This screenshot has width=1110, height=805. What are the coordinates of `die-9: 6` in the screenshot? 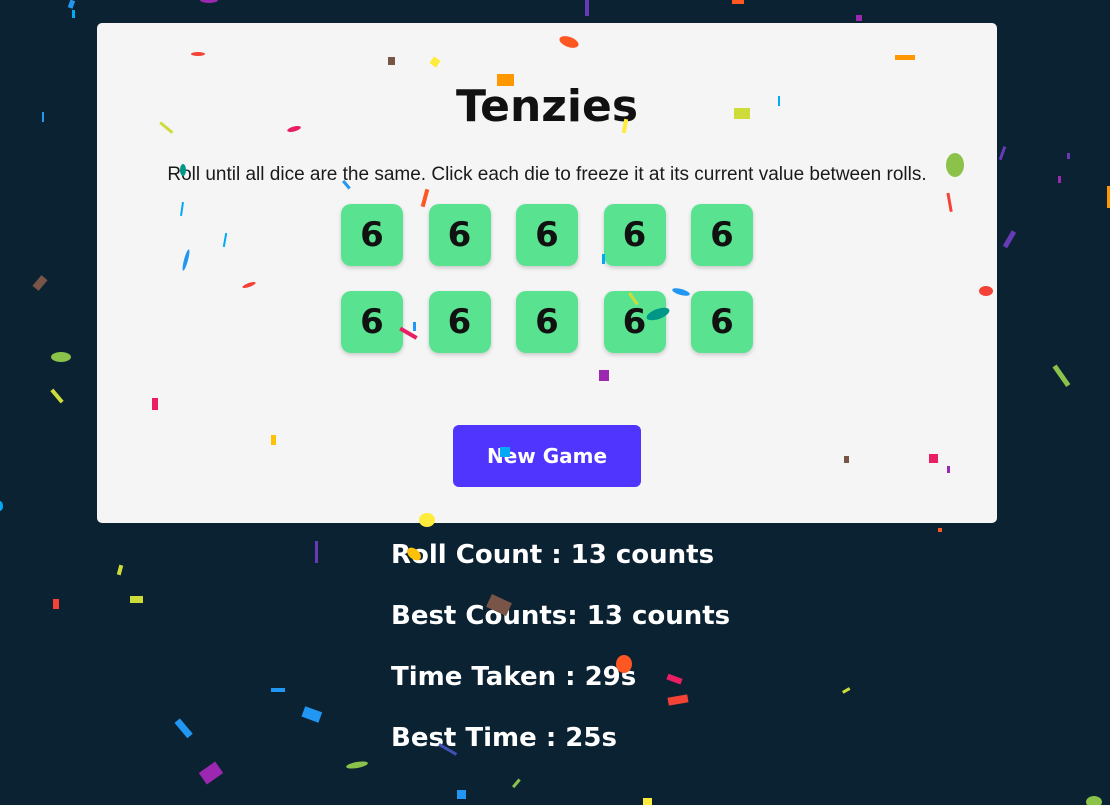 It's located at (634, 322).